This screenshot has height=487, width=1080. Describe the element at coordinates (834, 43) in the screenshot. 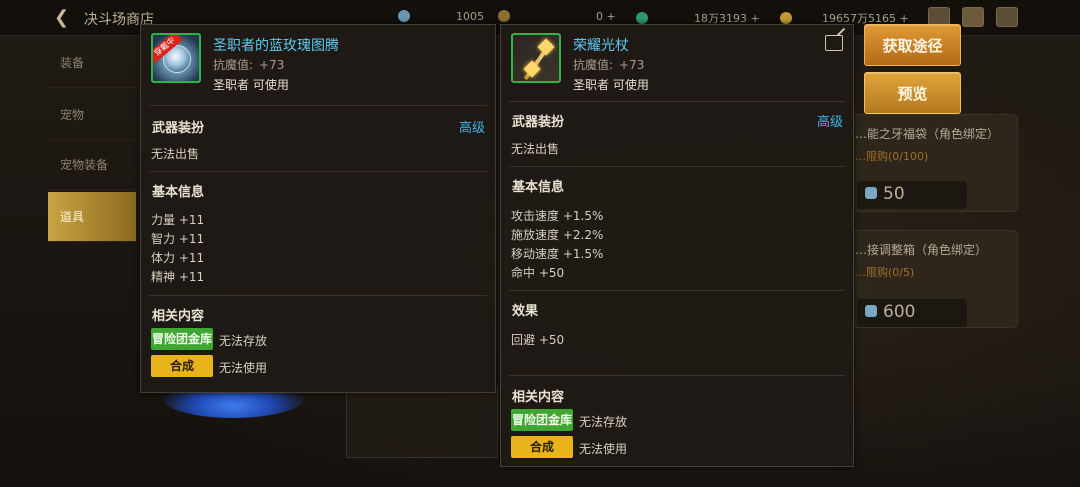

I see `share-icon` at that location.